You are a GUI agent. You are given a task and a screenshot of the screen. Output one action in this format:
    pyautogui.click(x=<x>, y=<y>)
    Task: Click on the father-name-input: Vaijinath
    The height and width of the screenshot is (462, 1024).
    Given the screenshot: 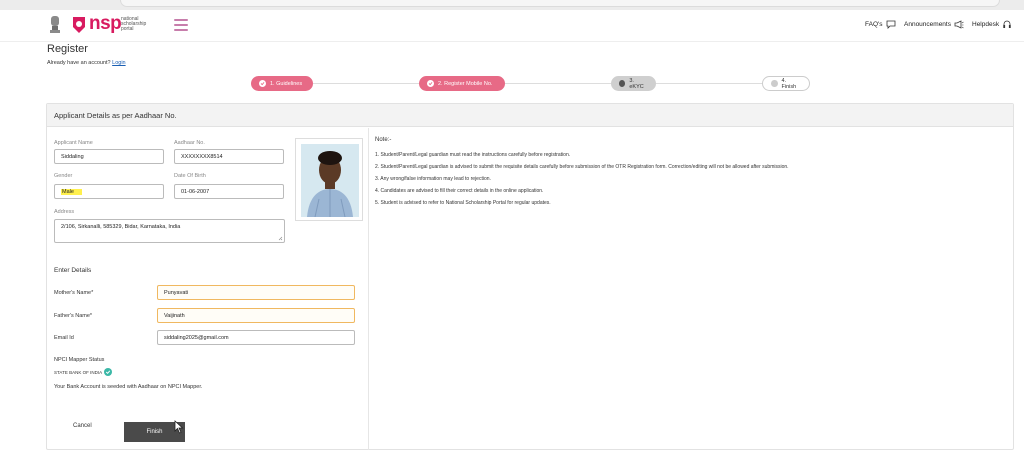 What is the action you would take?
    pyautogui.click(x=256, y=315)
    